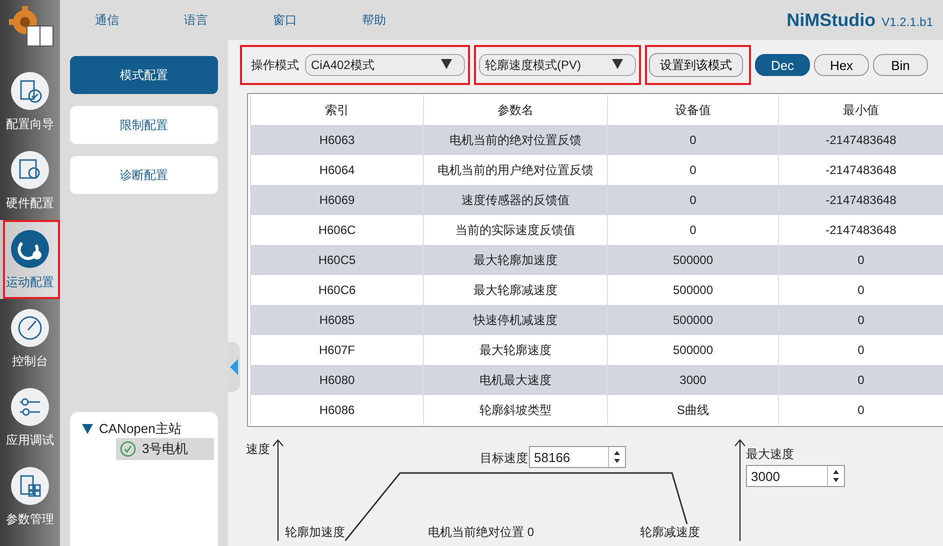 This screenshot has height=546, width=943. I want to click on menu-item: 窗口, so click(285, 20).